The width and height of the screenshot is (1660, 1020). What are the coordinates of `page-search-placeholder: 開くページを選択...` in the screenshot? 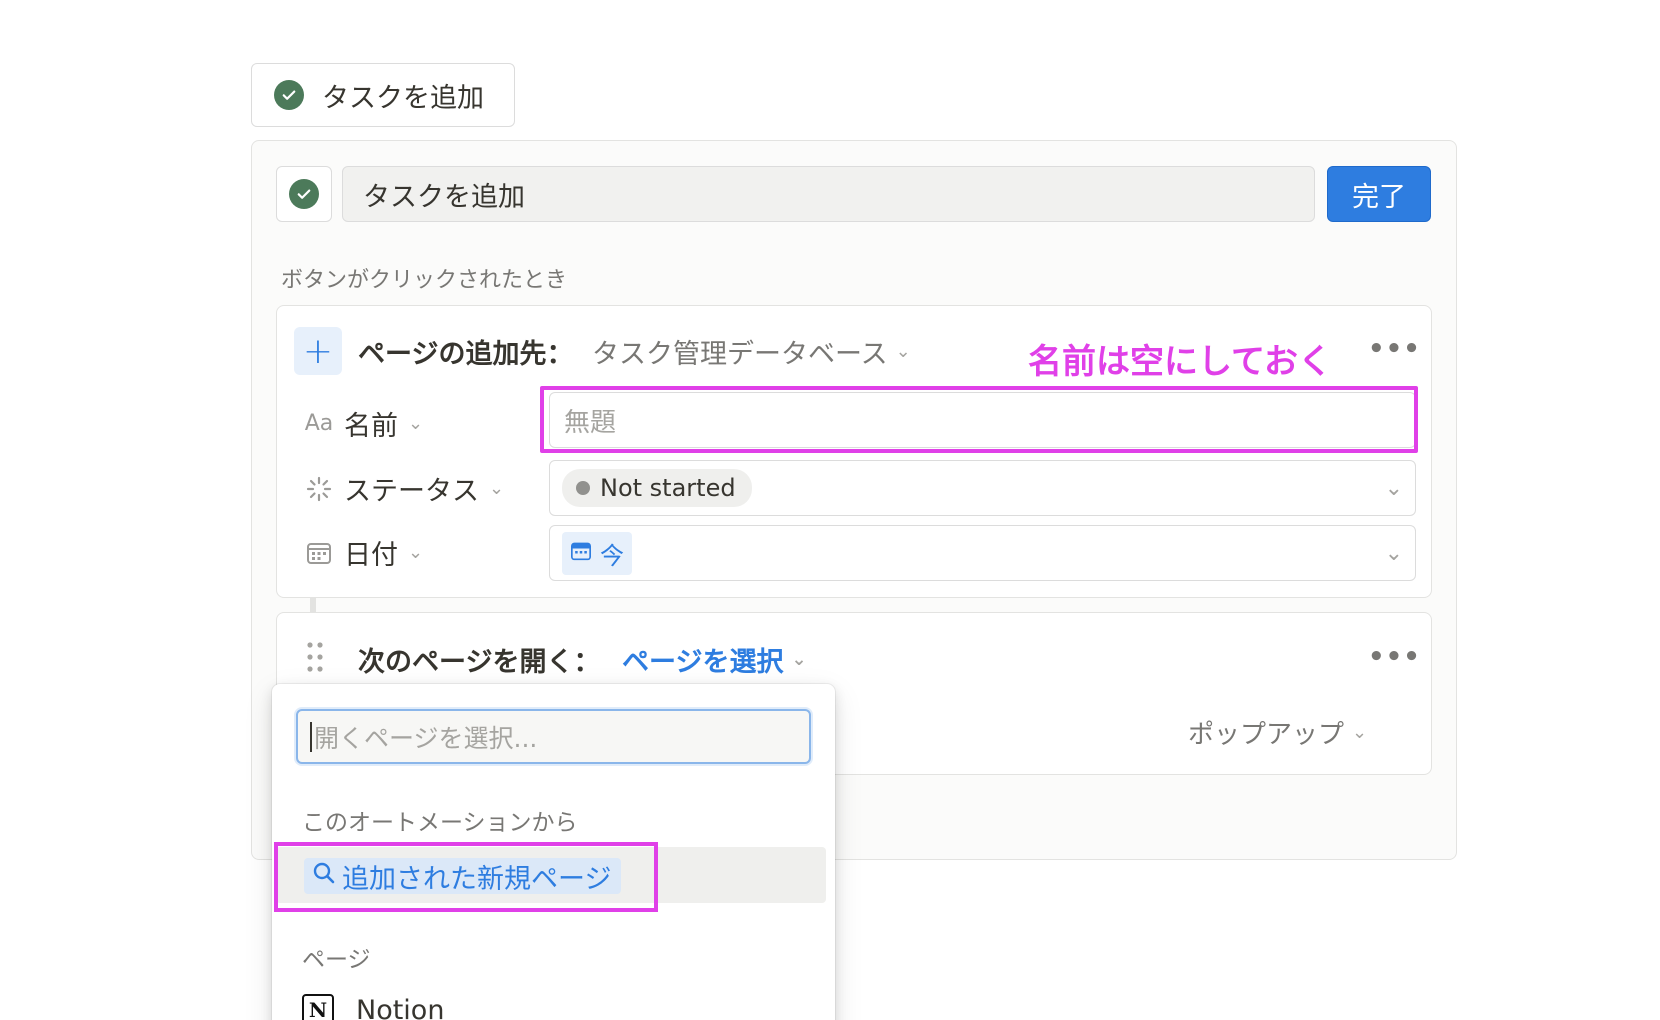 It's located at (426, 738).